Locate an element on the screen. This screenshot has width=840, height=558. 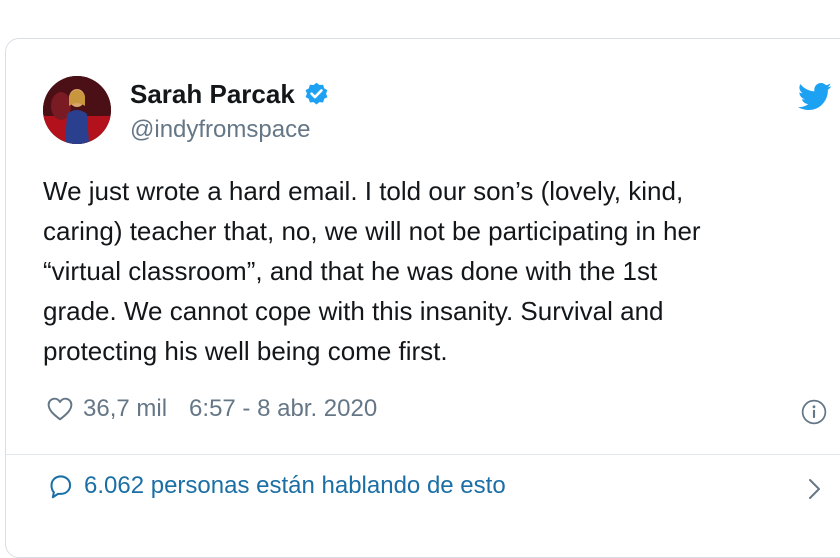
user-handle: @indyfromspace is located at coordinates (220, 130).